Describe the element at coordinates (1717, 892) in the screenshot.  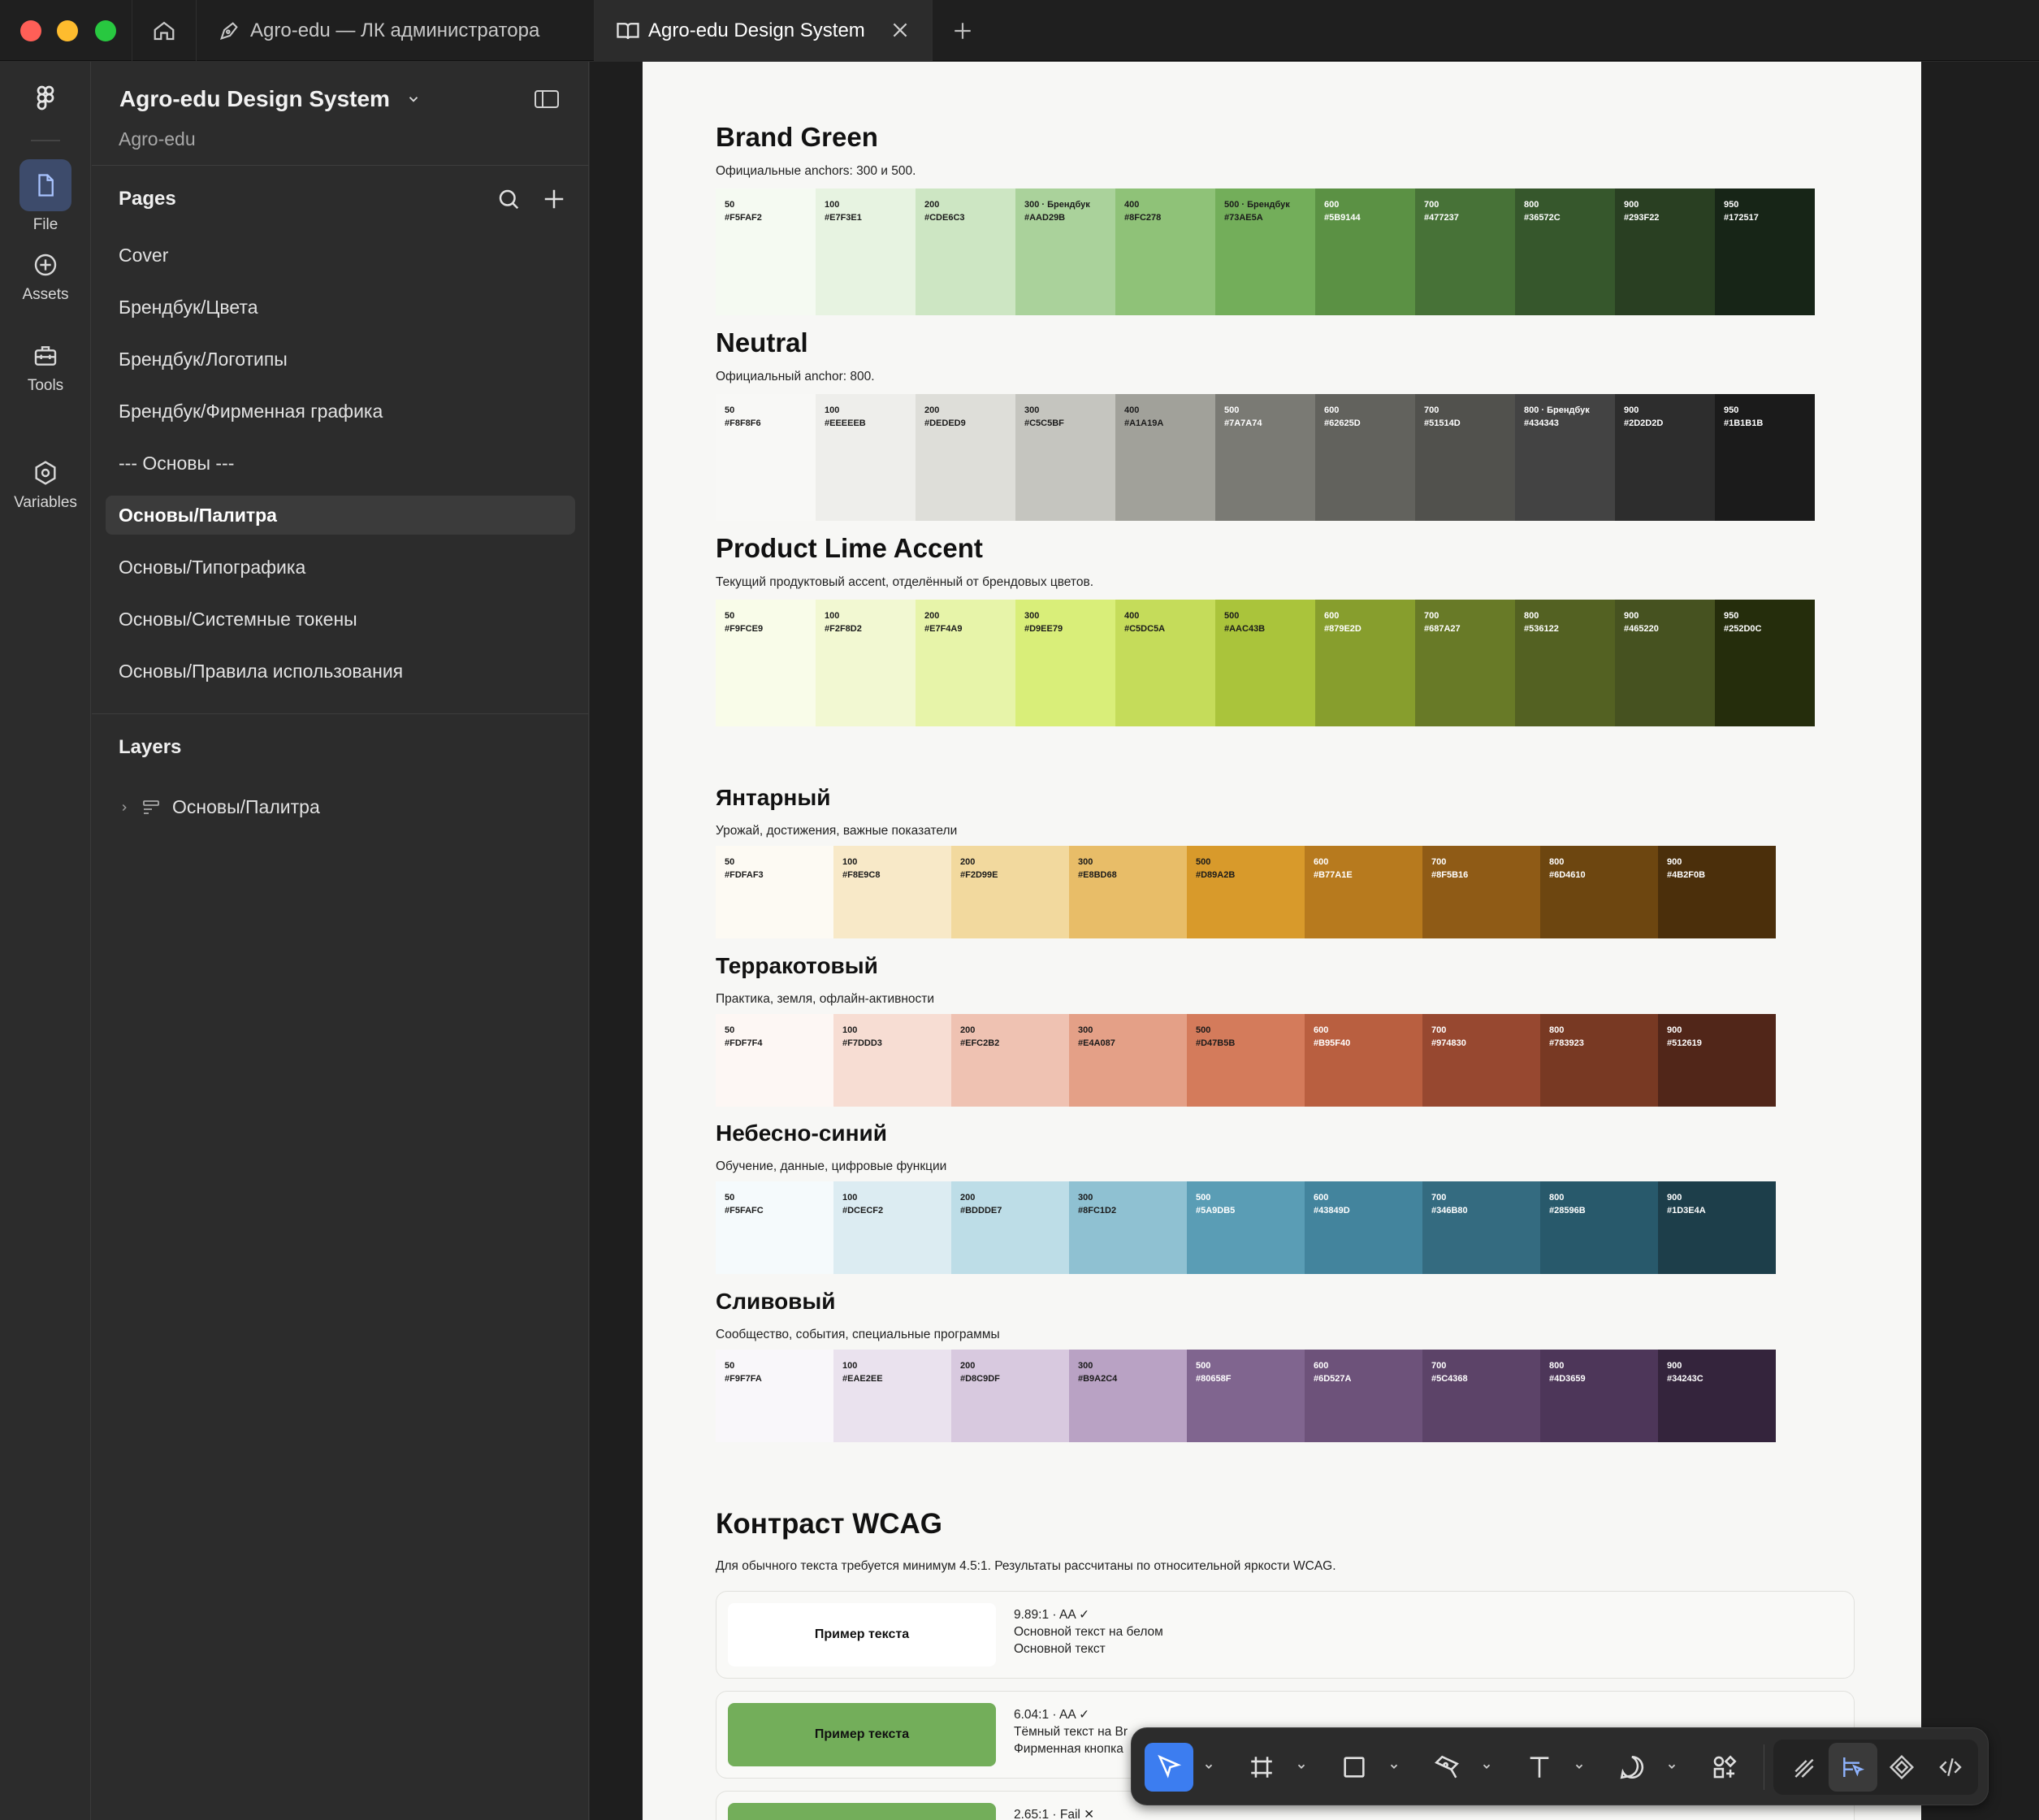
I see `color-swatch: 900 #4B2F0B` at that location.